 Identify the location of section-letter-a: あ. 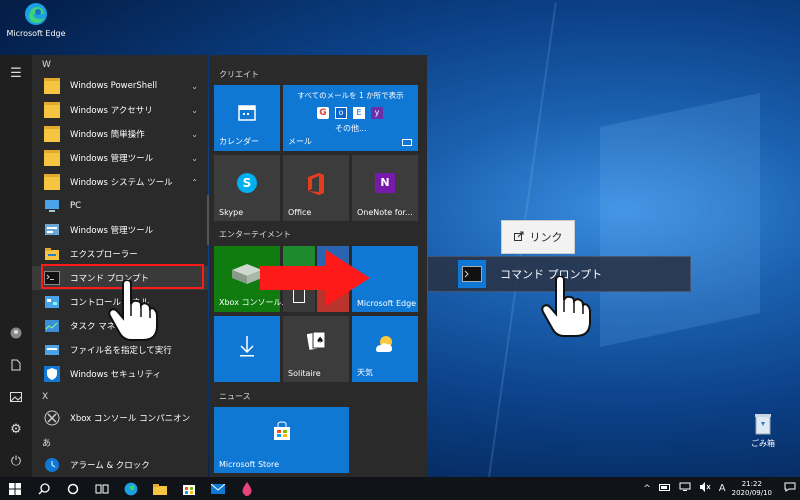
(46, 442).